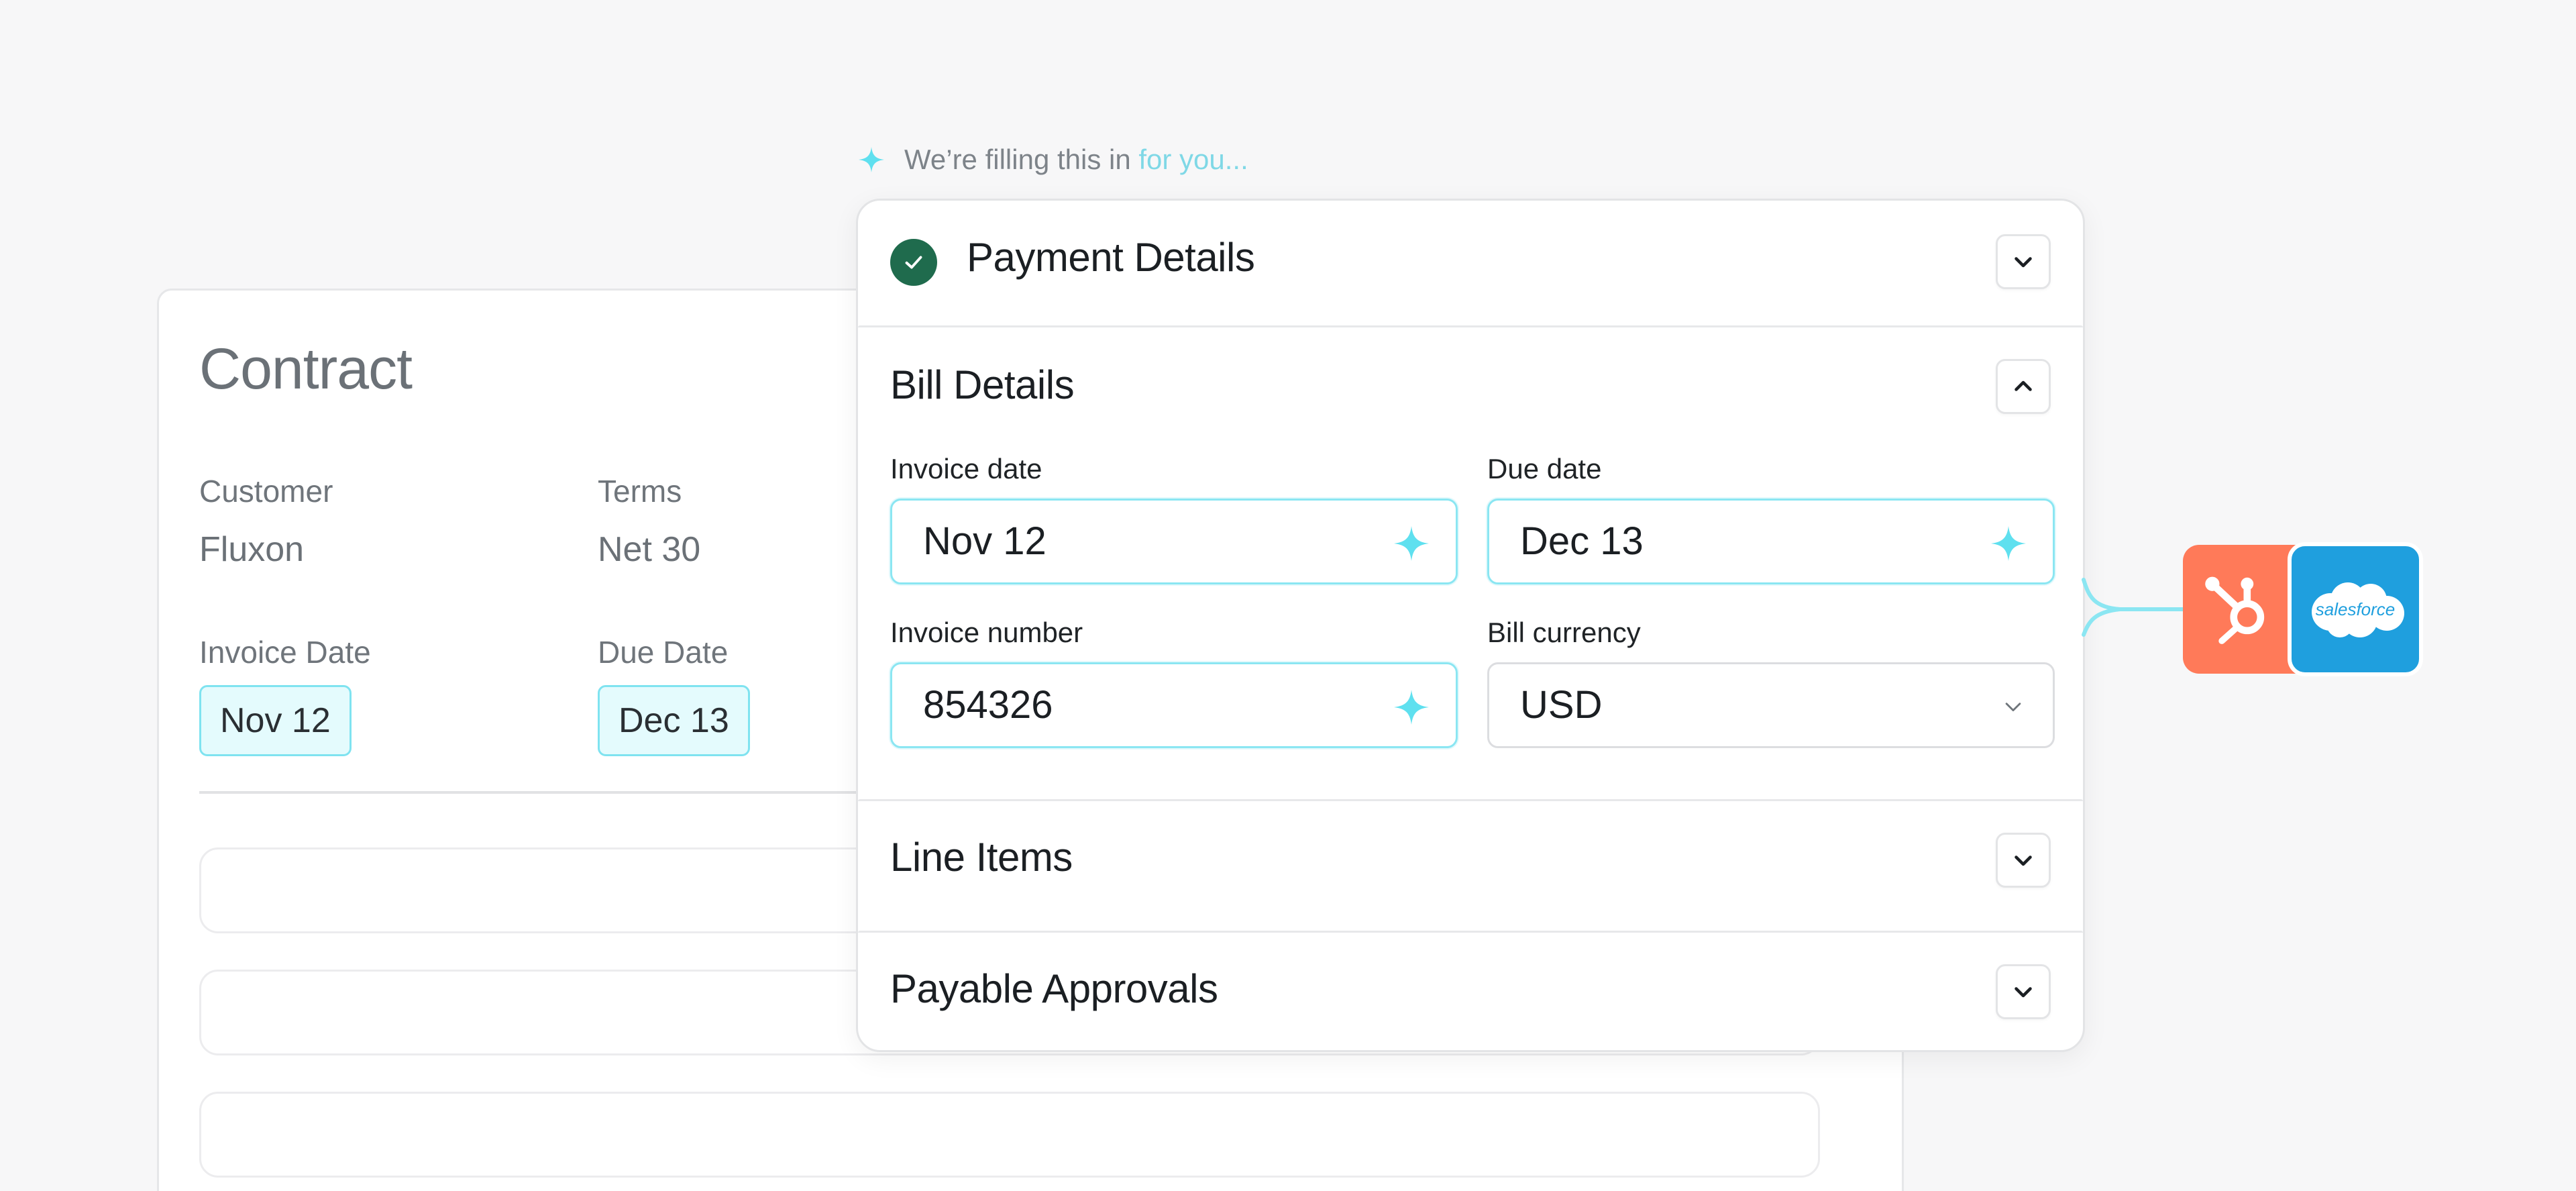 This screenshot has width=2576, height=1191. I want to click on invoice-date-input: Nov 12, so click(1174, 541).